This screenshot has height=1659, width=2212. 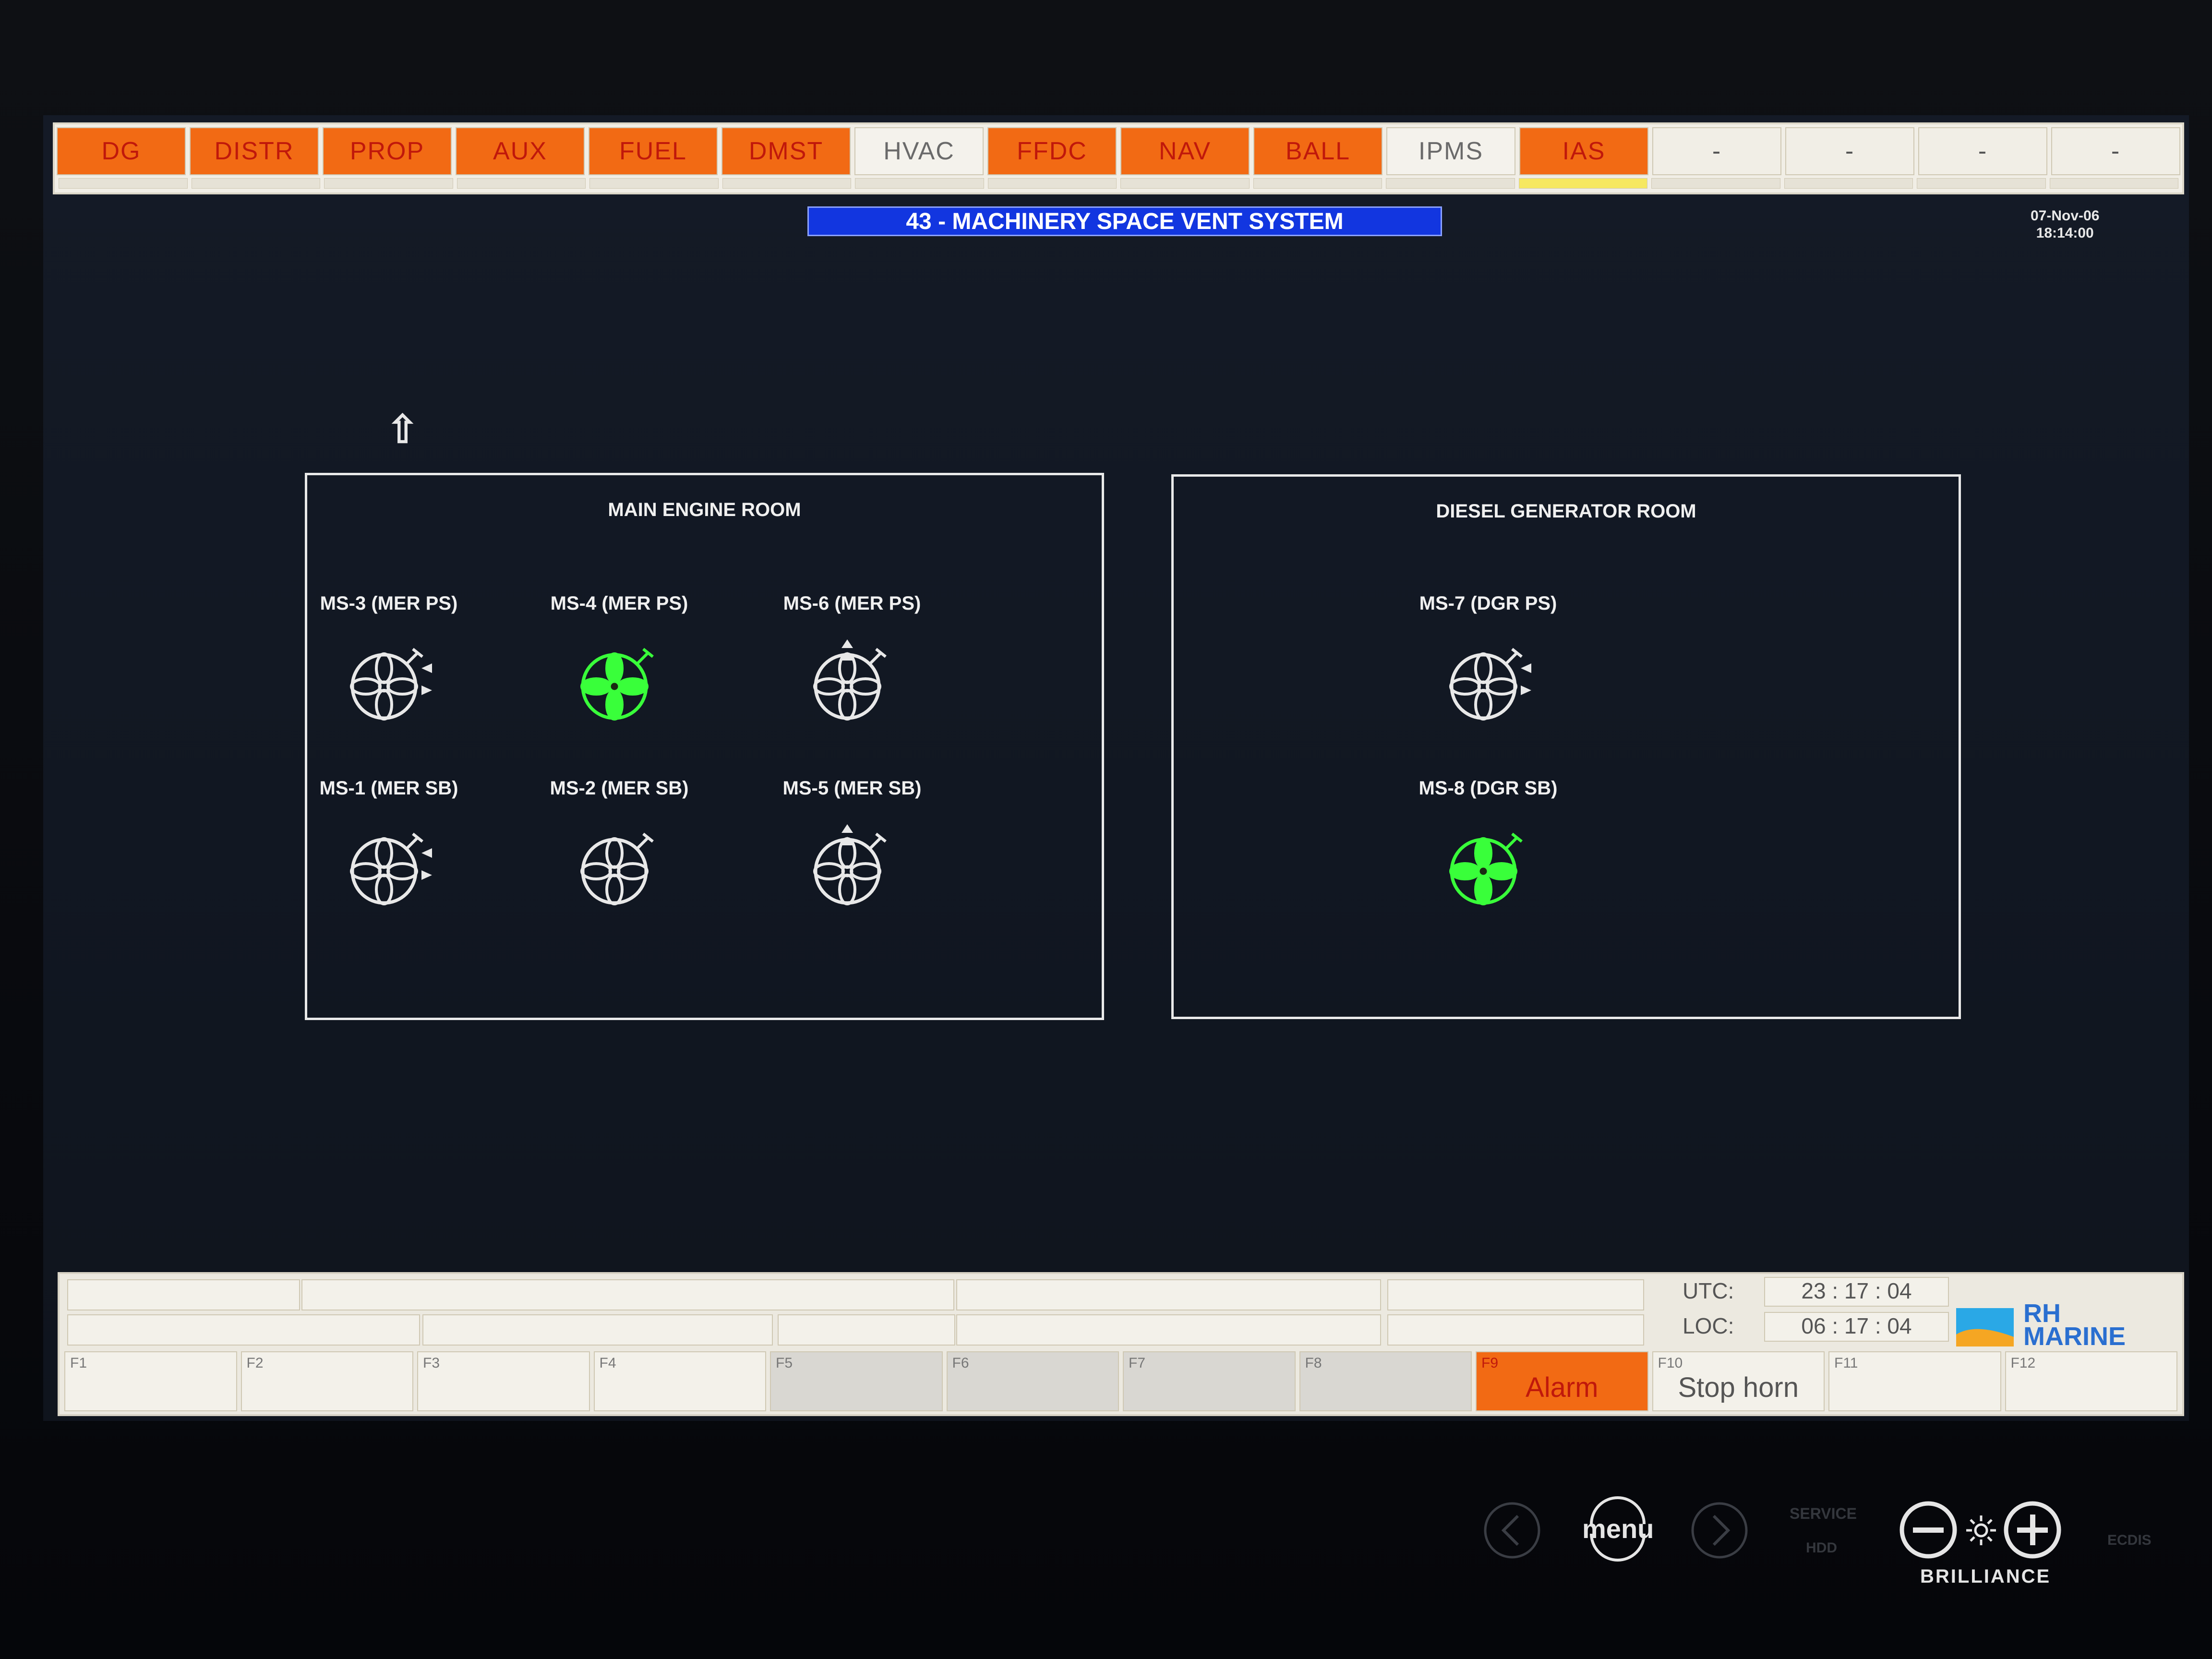 I want to click on function-key-number: F9, so click(x=1490, y=1363).